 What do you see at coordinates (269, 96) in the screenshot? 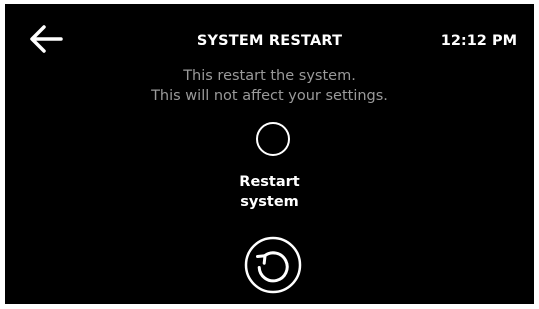
I see `message-line-2: This will not affect your settings.` at bounding box center [269, 96].